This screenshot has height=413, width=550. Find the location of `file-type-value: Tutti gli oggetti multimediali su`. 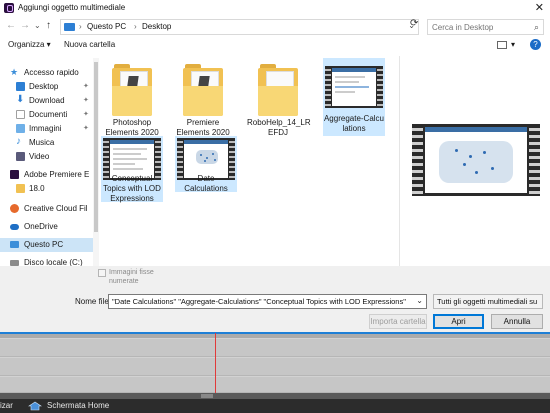

file-type-value: Tutti gli oggetti multimediali su is located at coordinates (487, 301).